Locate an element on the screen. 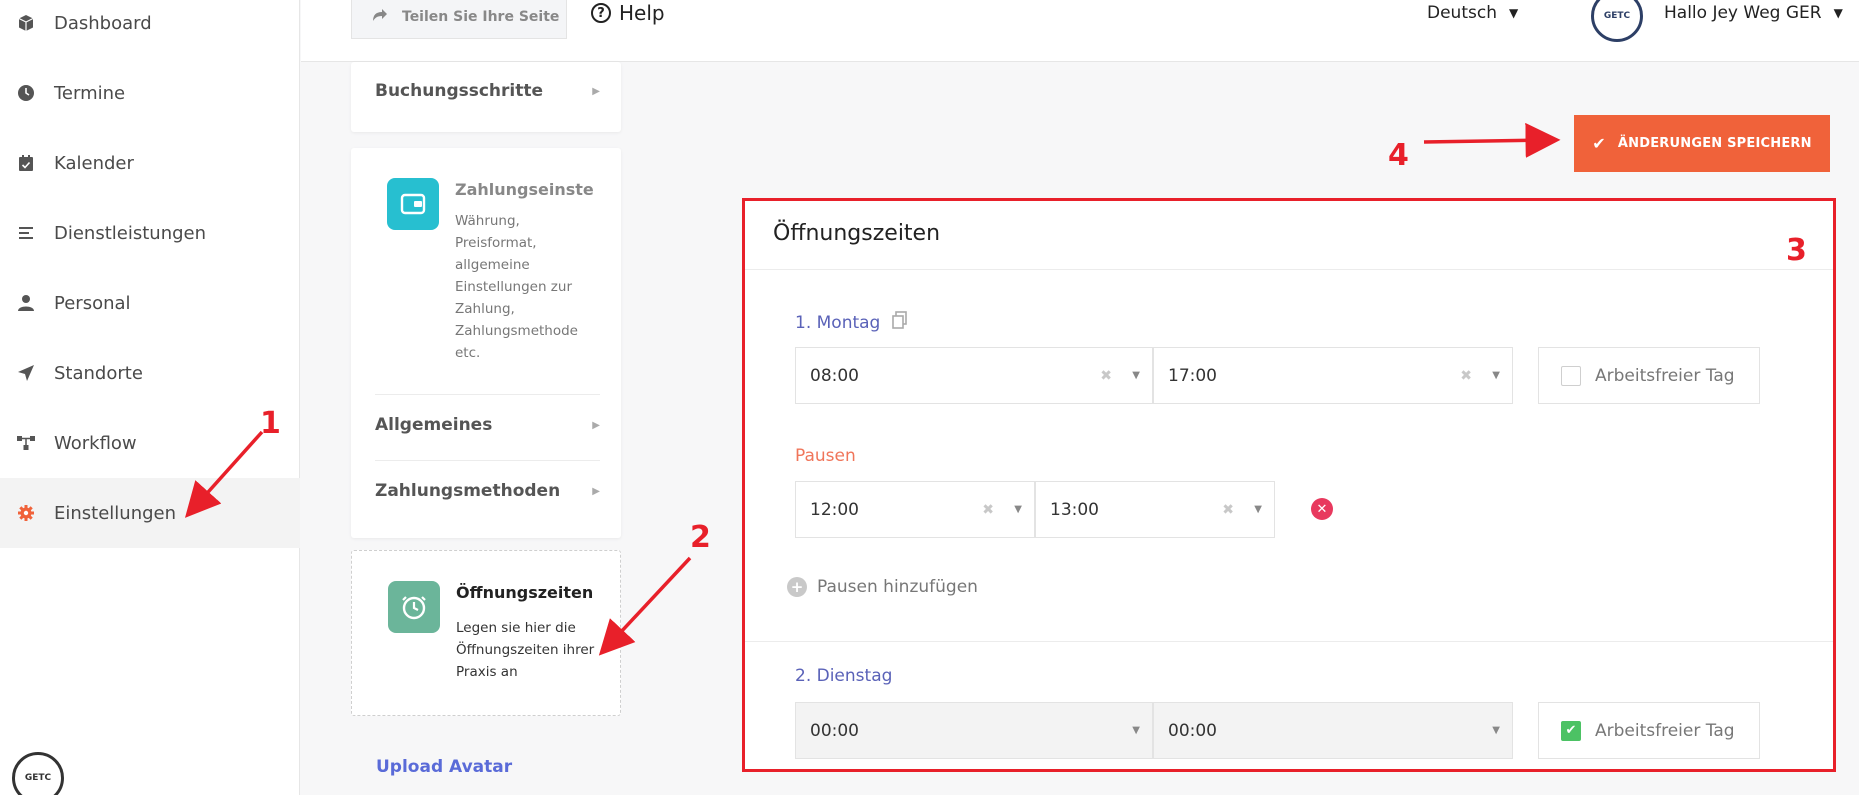 The image size is (1859, 795). cube-icon is located at coordinates (26, 23).